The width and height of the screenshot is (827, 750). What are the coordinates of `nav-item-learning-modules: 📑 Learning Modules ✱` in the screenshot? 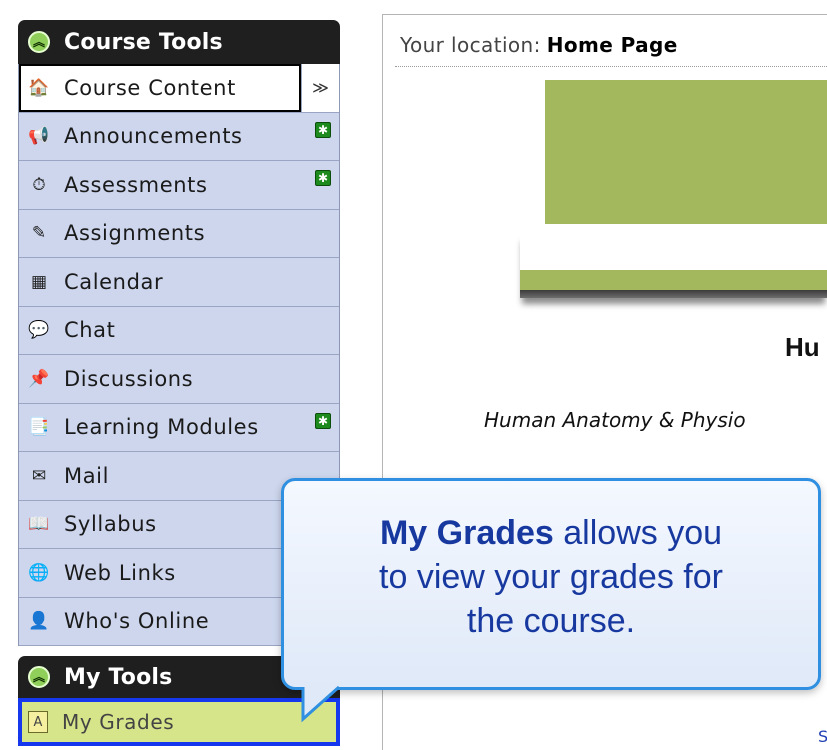 It's located at (179, 428).